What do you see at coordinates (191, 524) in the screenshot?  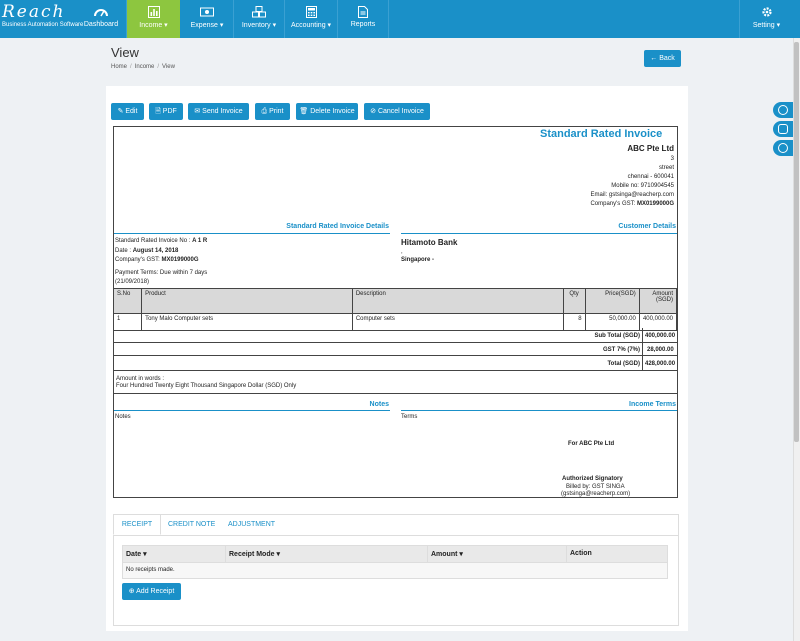 I see `tab-credit-note: CREDIT NOTE` at bounding box center [191, 524].